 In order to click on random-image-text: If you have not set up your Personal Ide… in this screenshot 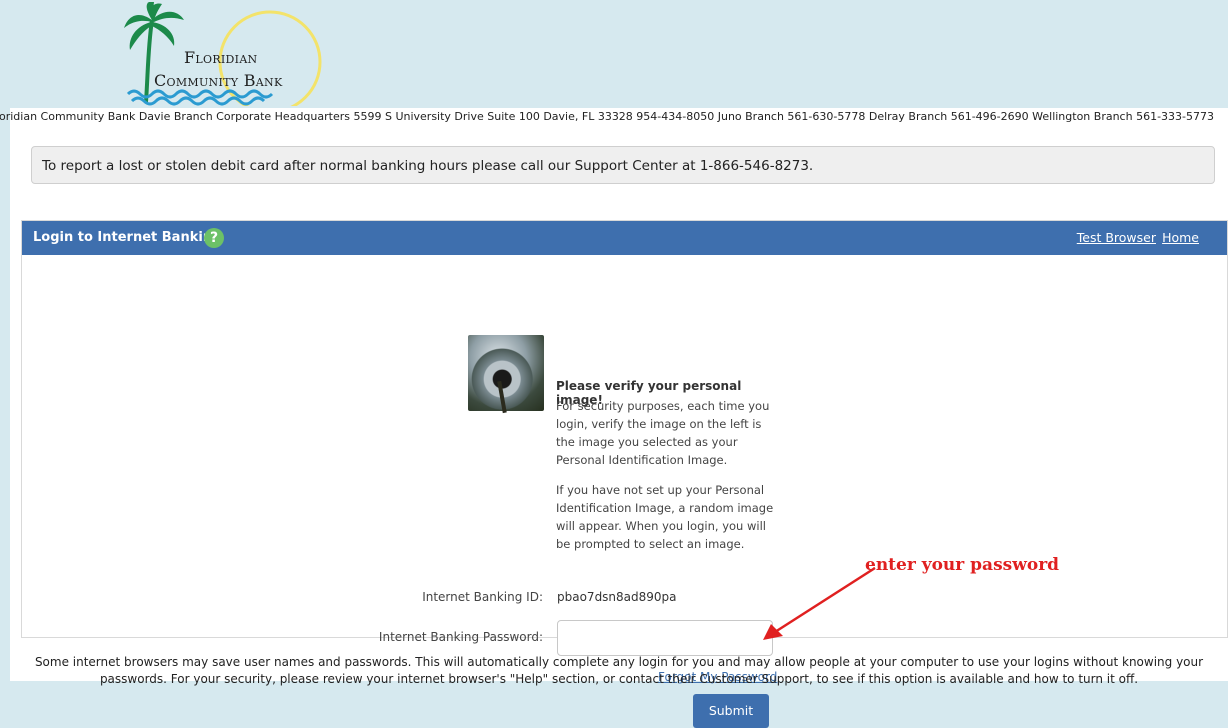, I will do `click(665, 517)`.